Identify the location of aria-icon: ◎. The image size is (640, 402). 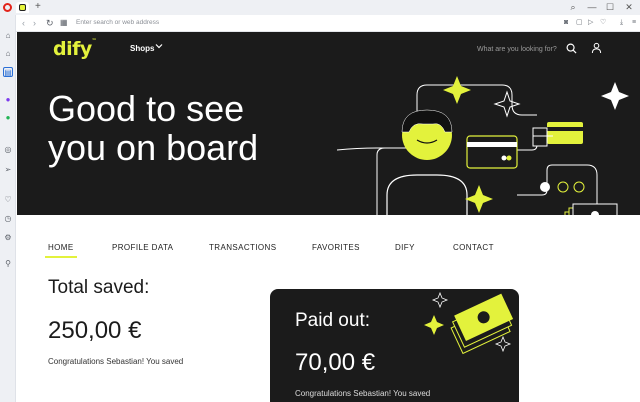
(8, 150).